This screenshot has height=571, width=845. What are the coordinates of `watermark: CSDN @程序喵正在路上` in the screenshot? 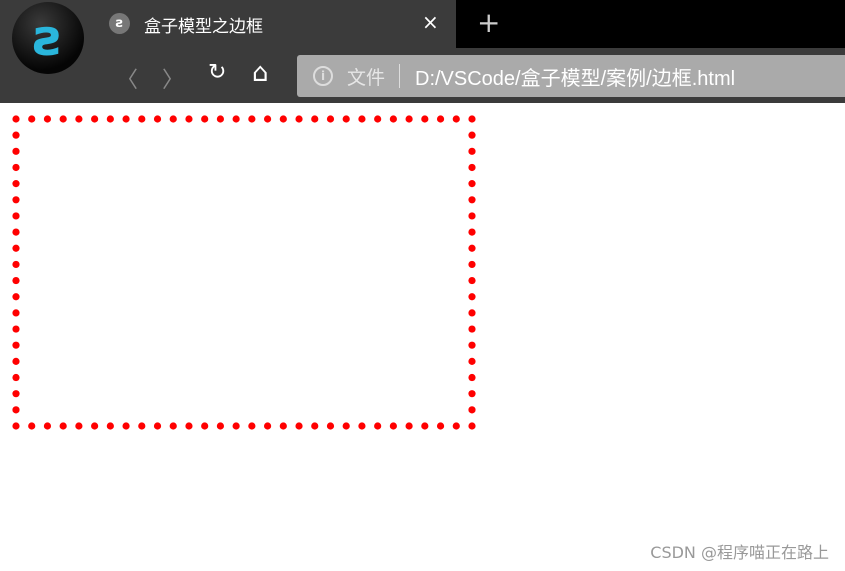 It's located at (739, 552).